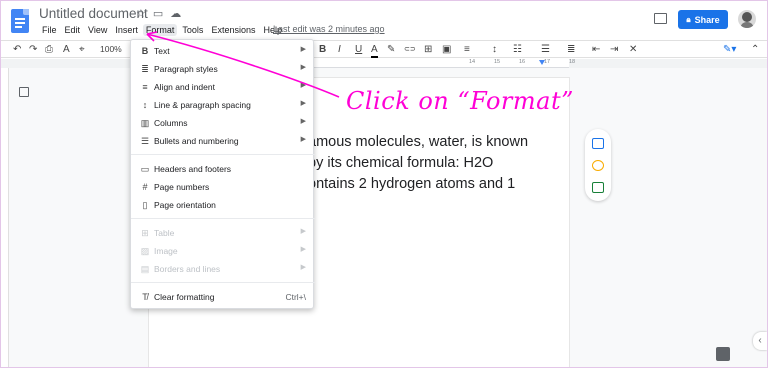  I want to click on menu-item-page-orientation: ▯ Page orientation, so click(223, 205).